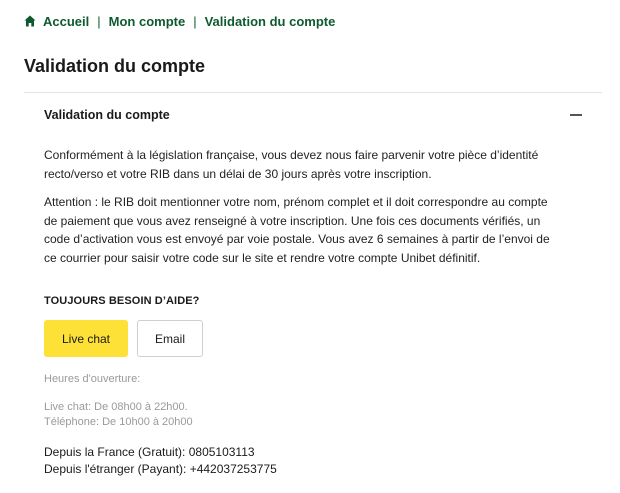 Image resolution: width=620 pixels, height=493 pixels. What do you see at coordinates (313, 115) in the screenshot?
I see `accordion-header: Validation du compte` at bounding box center [313, 115].